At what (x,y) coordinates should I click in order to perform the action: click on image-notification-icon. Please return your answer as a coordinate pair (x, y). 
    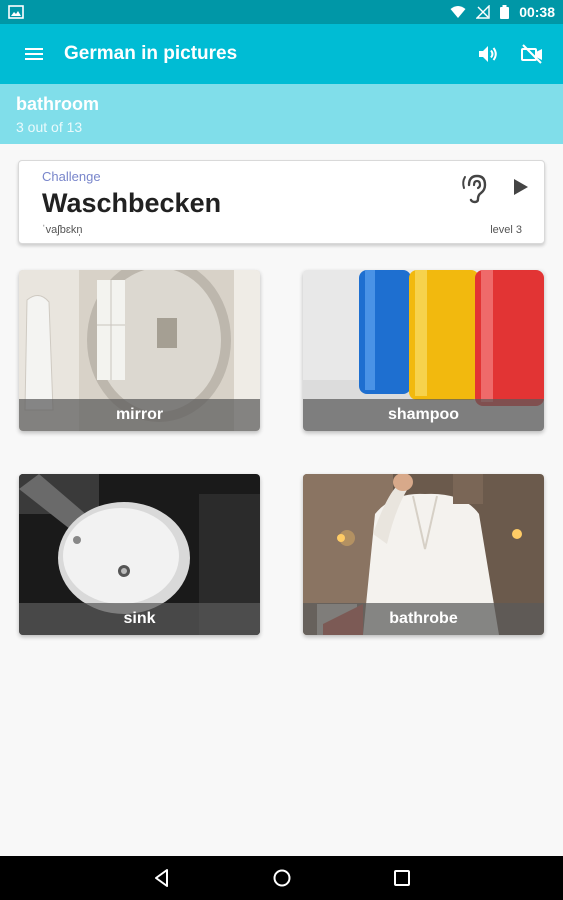
    Looking at the image, I should click on (16, 12).